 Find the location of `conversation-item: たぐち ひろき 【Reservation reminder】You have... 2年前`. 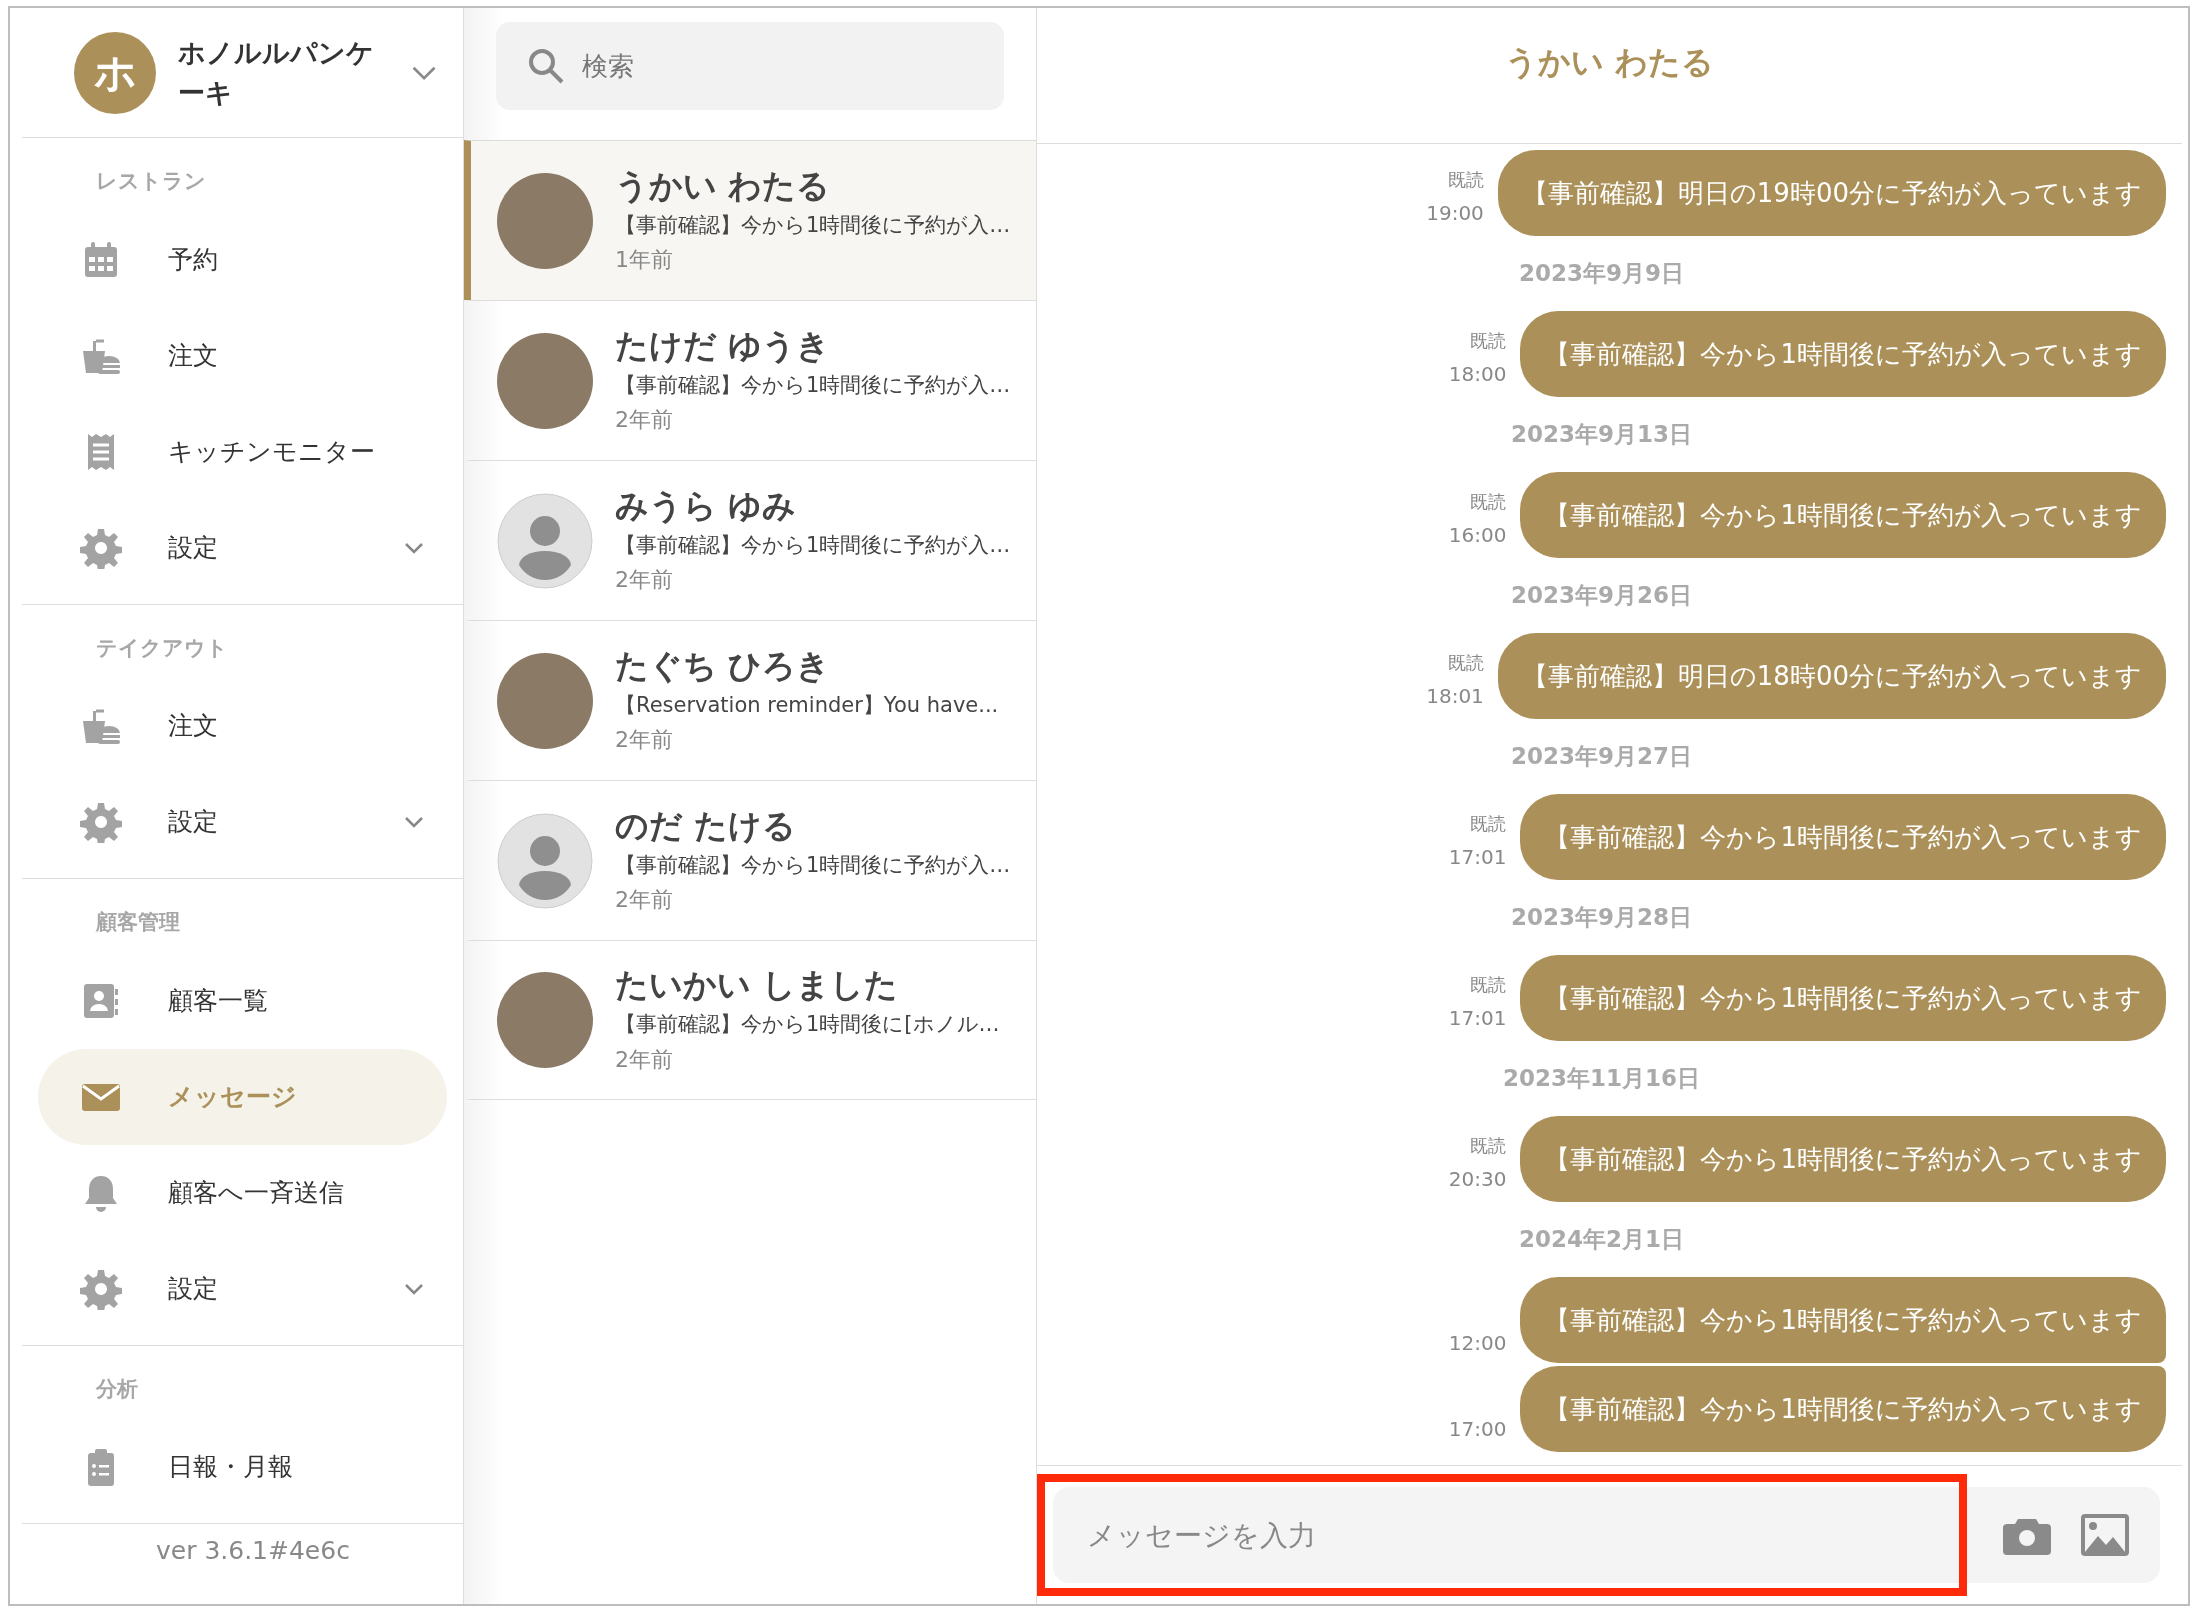

conversation-item: たぐち ひろき 【Reservation reminder】You have... 2年前 is located at coordinates (750, 700).